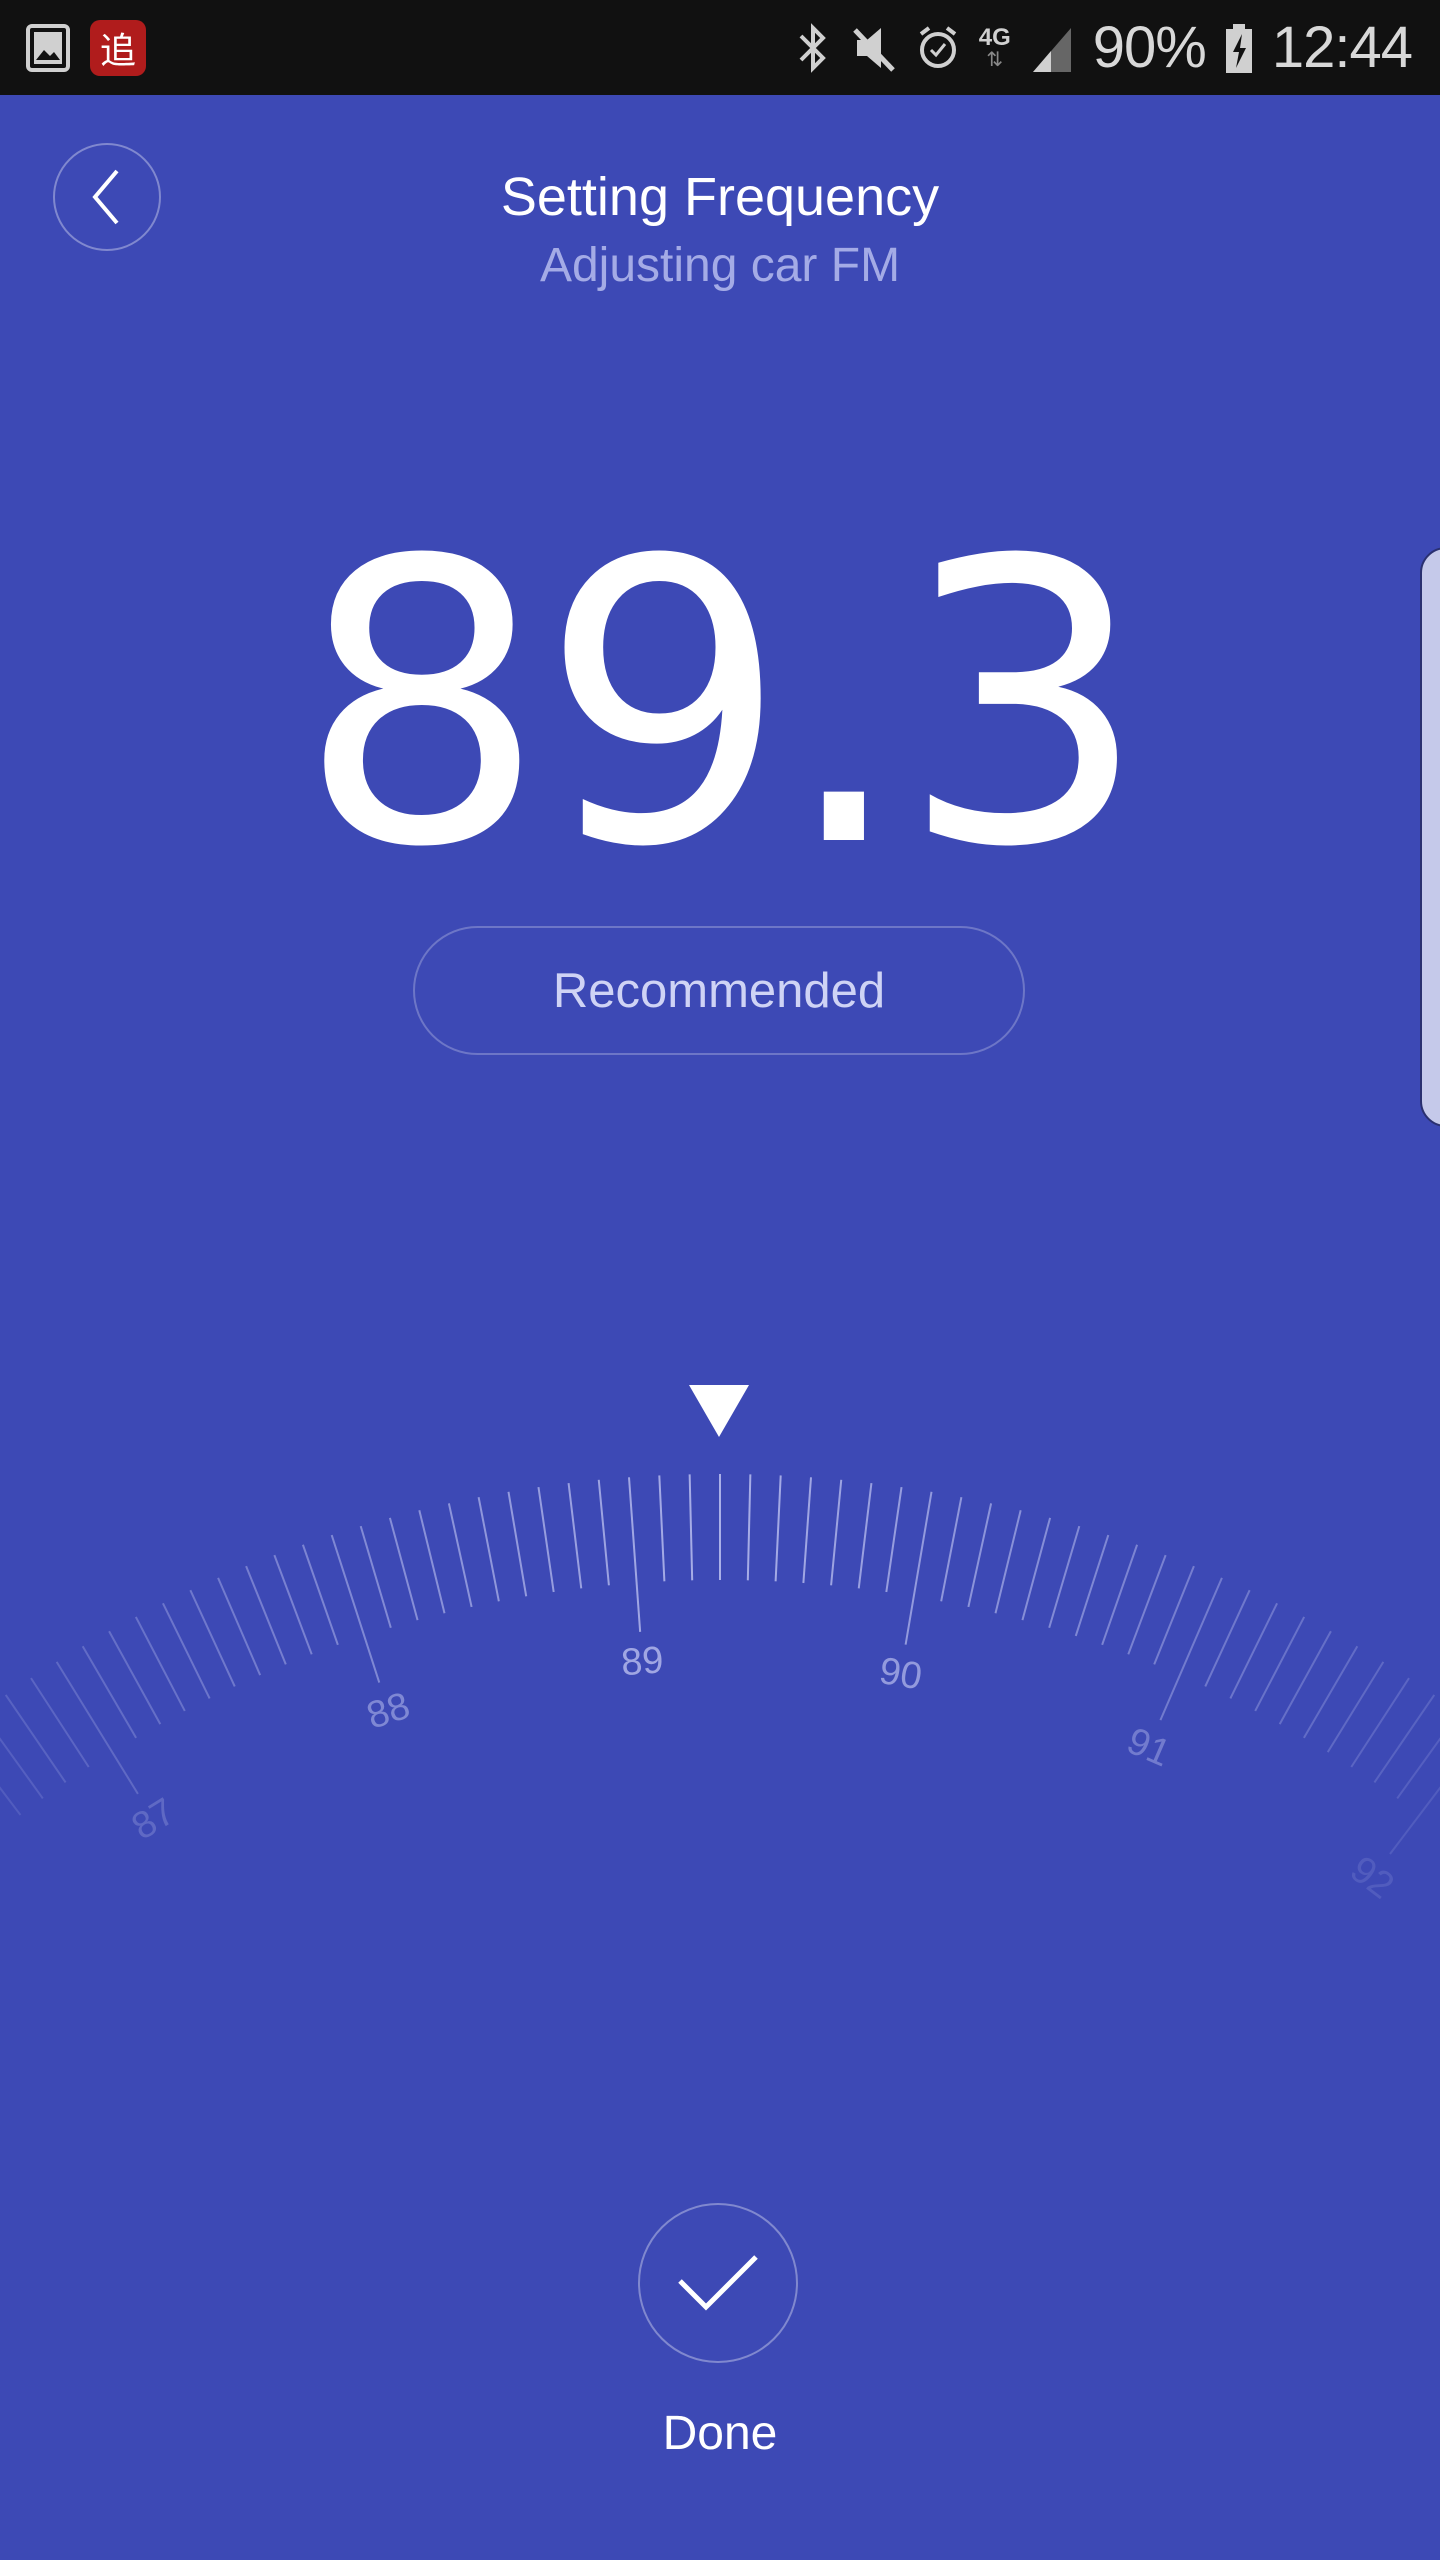  Describe the element at coordinates (994, 37) in the screenshot. I see `network-label: 4G` at that location.